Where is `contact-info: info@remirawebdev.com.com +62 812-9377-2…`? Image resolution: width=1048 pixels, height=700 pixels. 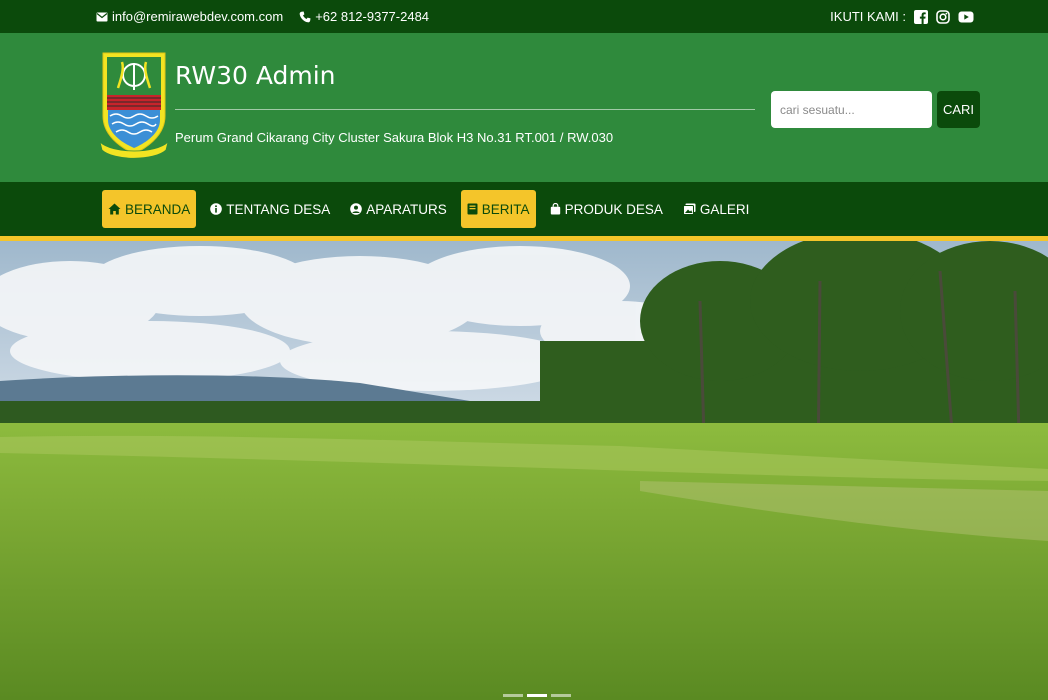 contact-info: info@remirawebdev.com.com +62 812-9377-2… is located at coordinates (262, 16).